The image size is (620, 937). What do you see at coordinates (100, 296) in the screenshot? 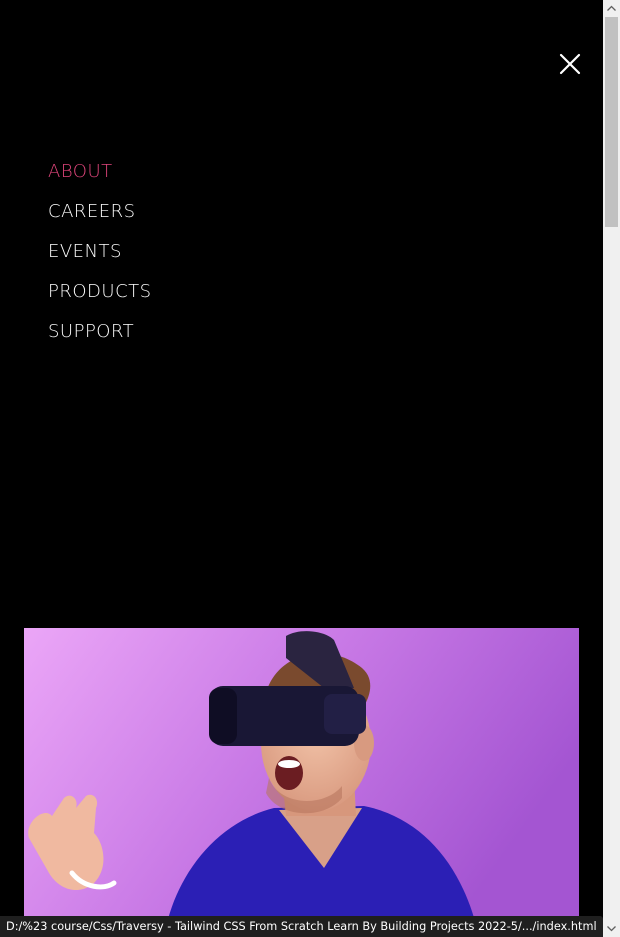
I see `nav-item-products: PRODUCTS` at bounding box center [100, 296].